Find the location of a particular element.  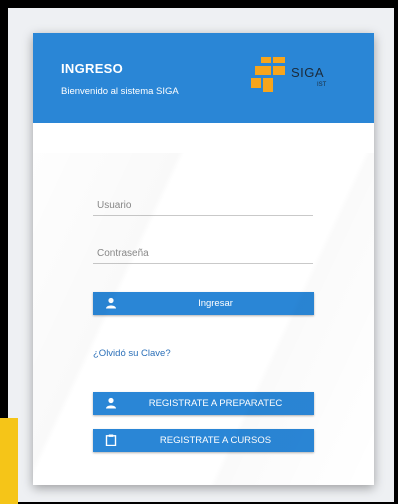

logo-text: SIGA is located at coordinates (308, 72).